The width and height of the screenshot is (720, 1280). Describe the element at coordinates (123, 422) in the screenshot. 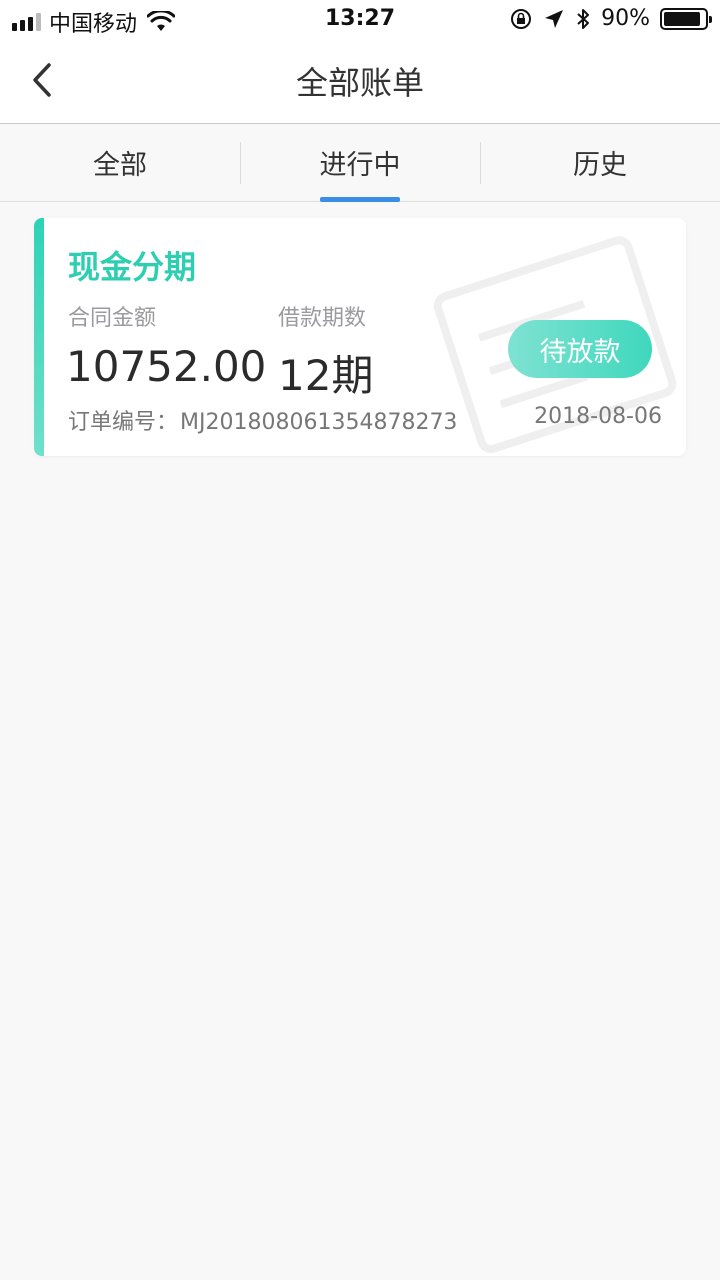

I see `order-number-label: 订单编号：` at that location.